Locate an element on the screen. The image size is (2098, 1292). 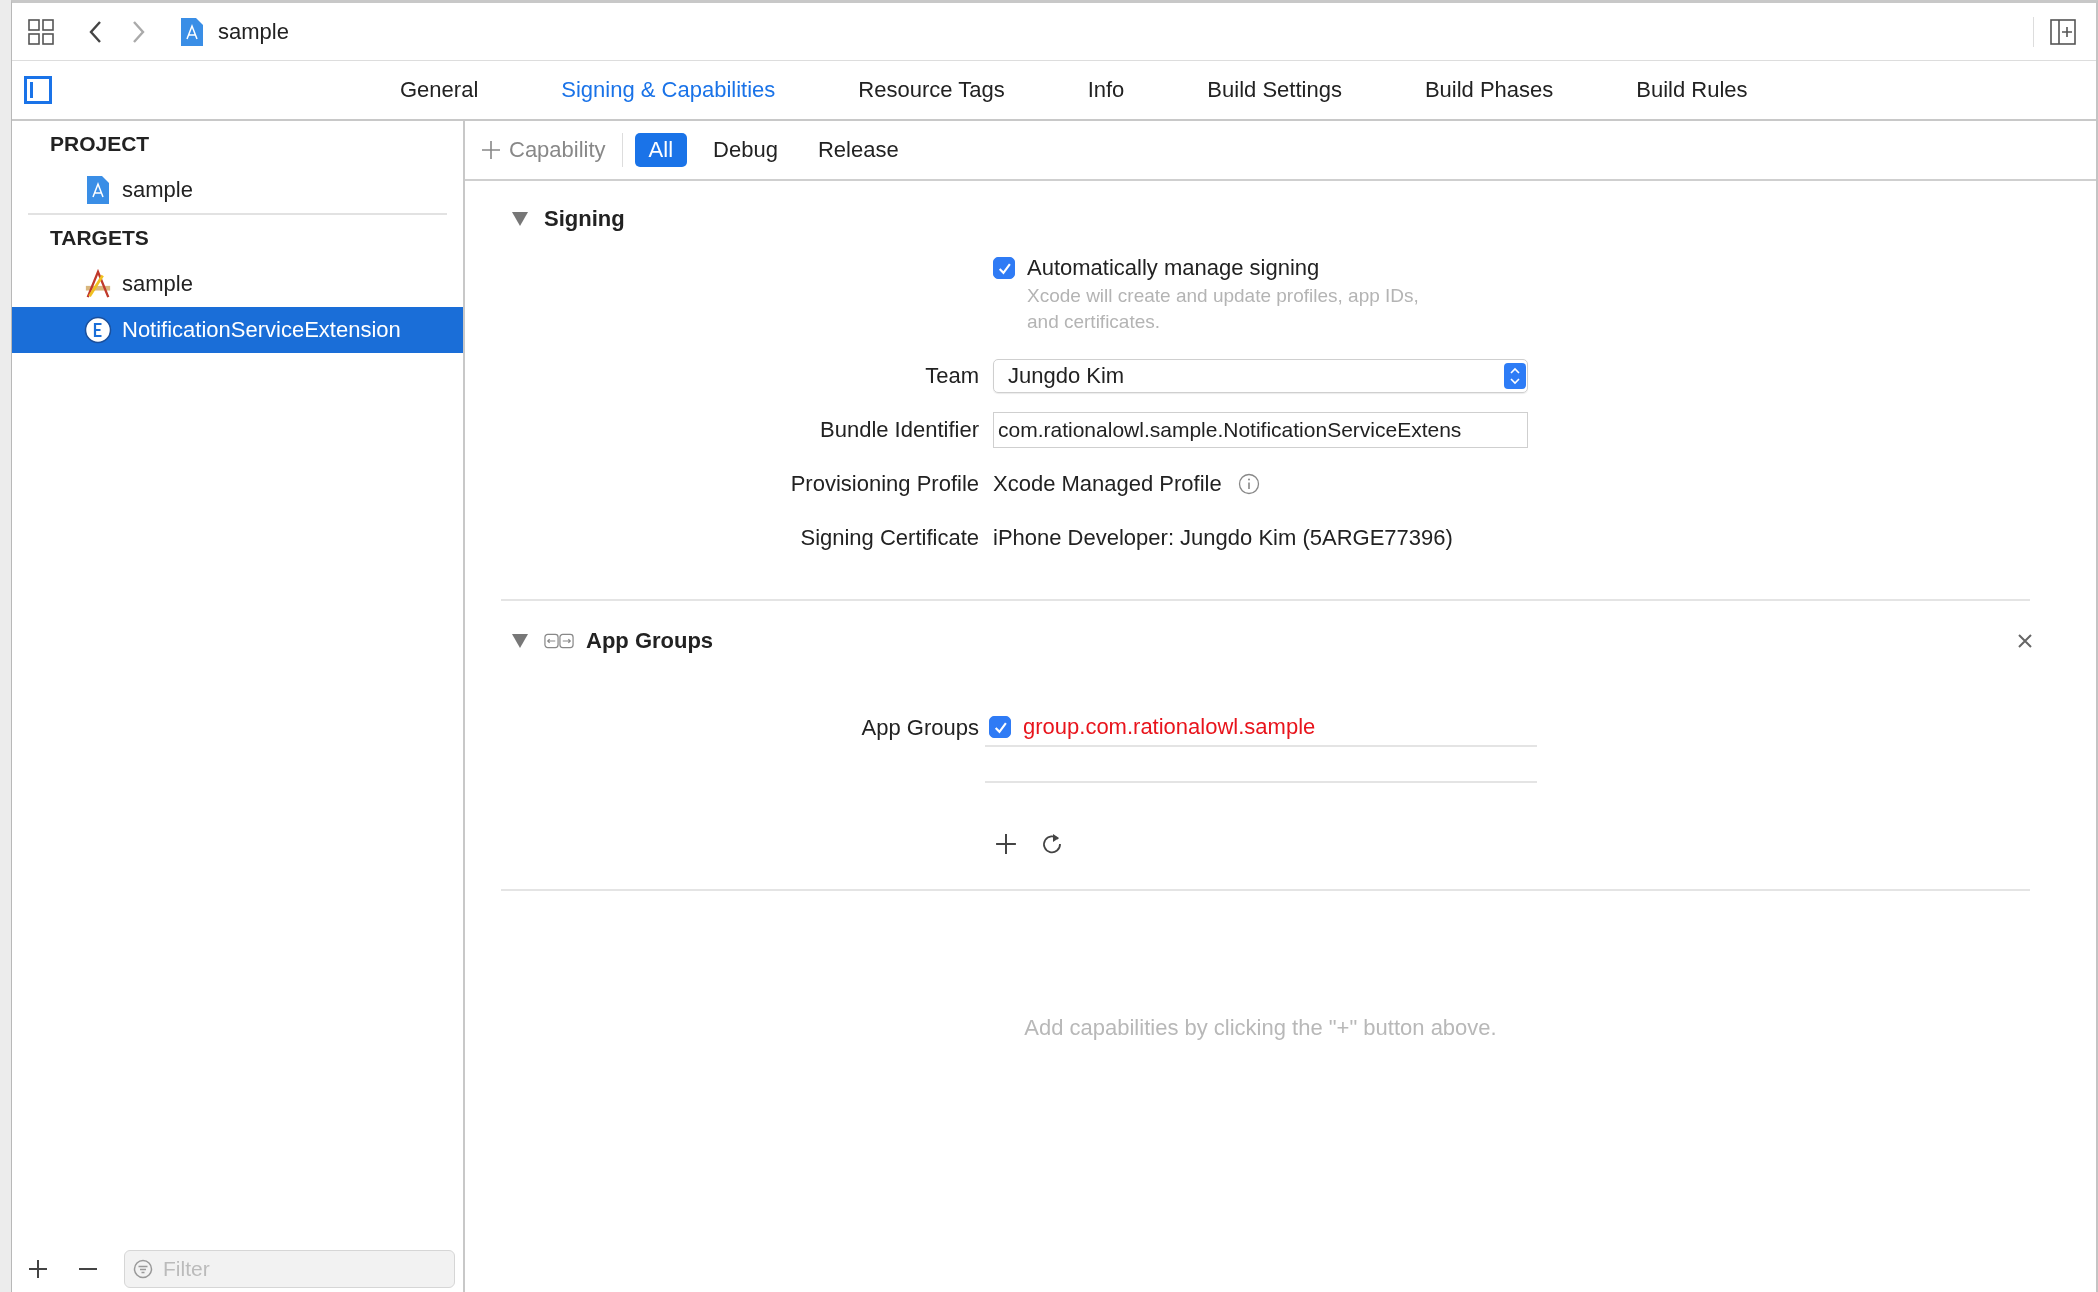
refresh-icon is located at coordinates (1052, 844).